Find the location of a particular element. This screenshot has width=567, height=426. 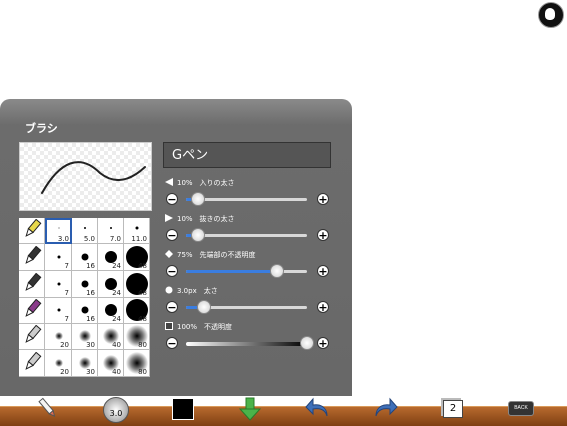

slider-label-text: 100% 不透明度 is located at coordinates (205, 327).